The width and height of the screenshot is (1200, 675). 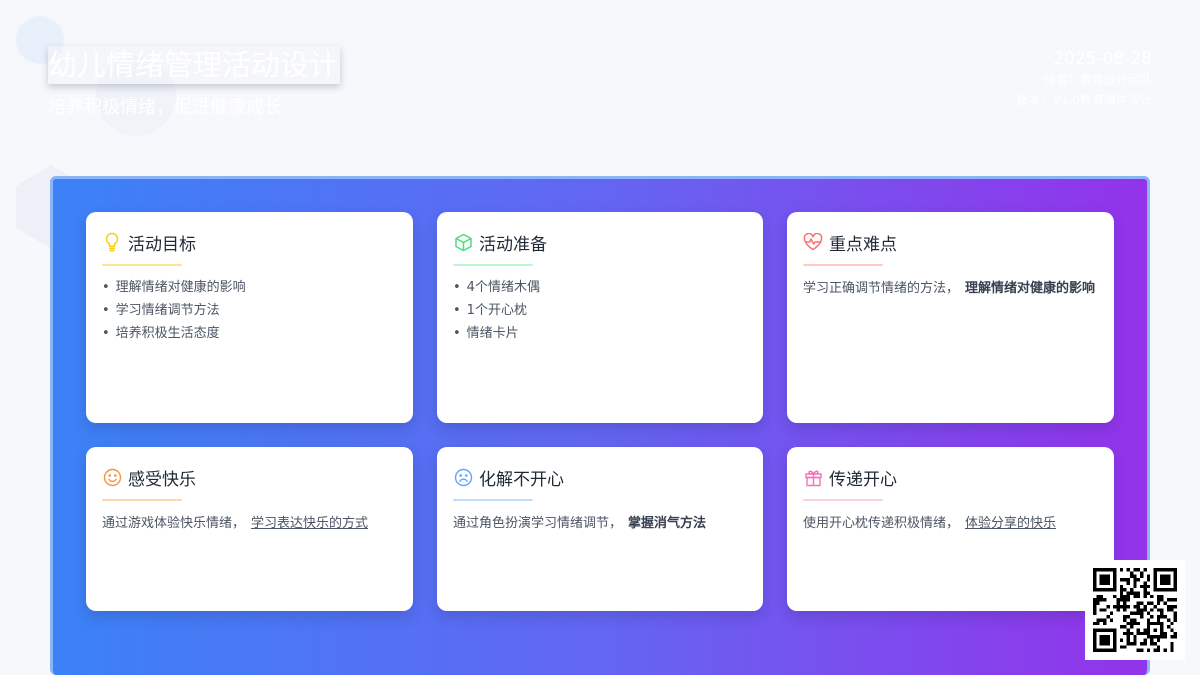 What do you see at coordinates (249, 287) in the screenshot?
I see `list-item: 理解情绪对健康的影响` at bounding box center [249, 287].